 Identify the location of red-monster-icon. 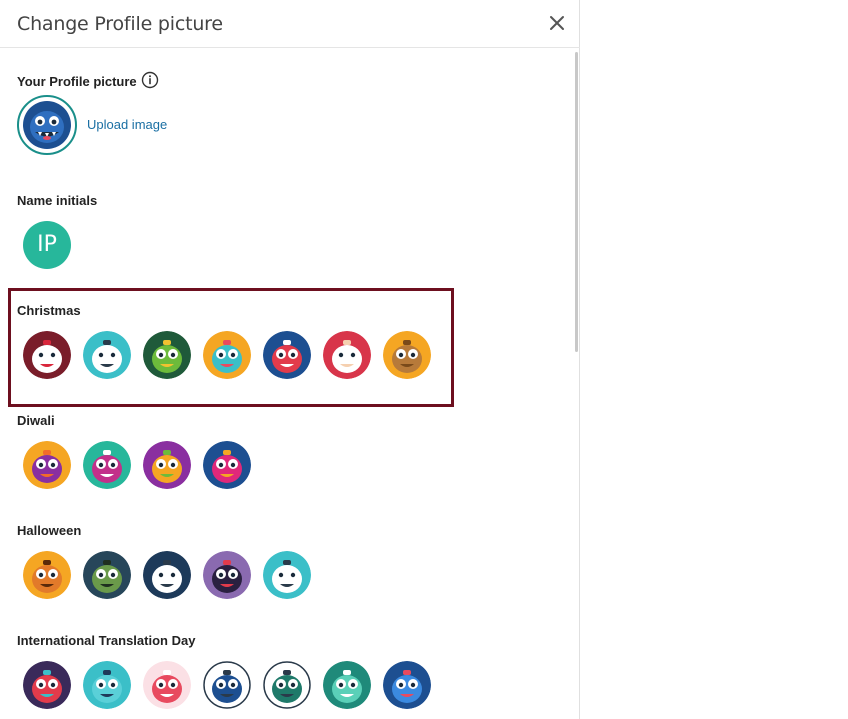
(167, 685).